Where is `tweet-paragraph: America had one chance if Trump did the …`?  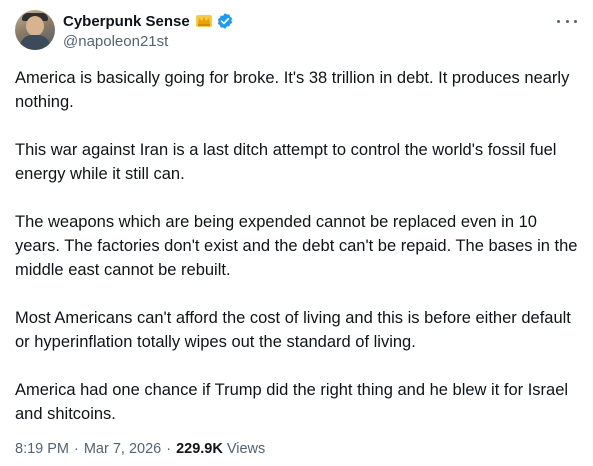
tweet-paragraph: America had one chance if Trump did the … is located at coordinates (292, 402).